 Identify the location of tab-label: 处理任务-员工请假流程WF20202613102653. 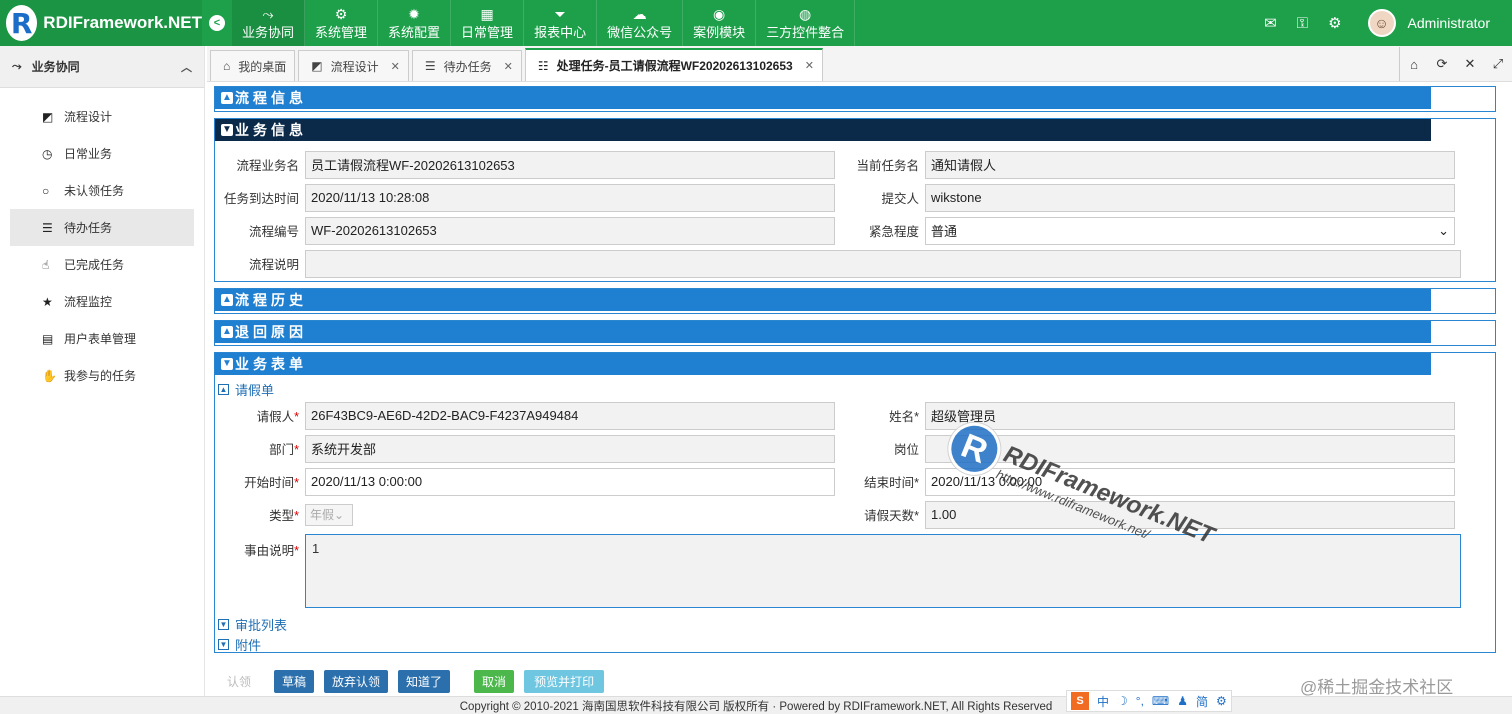
(674, 66).